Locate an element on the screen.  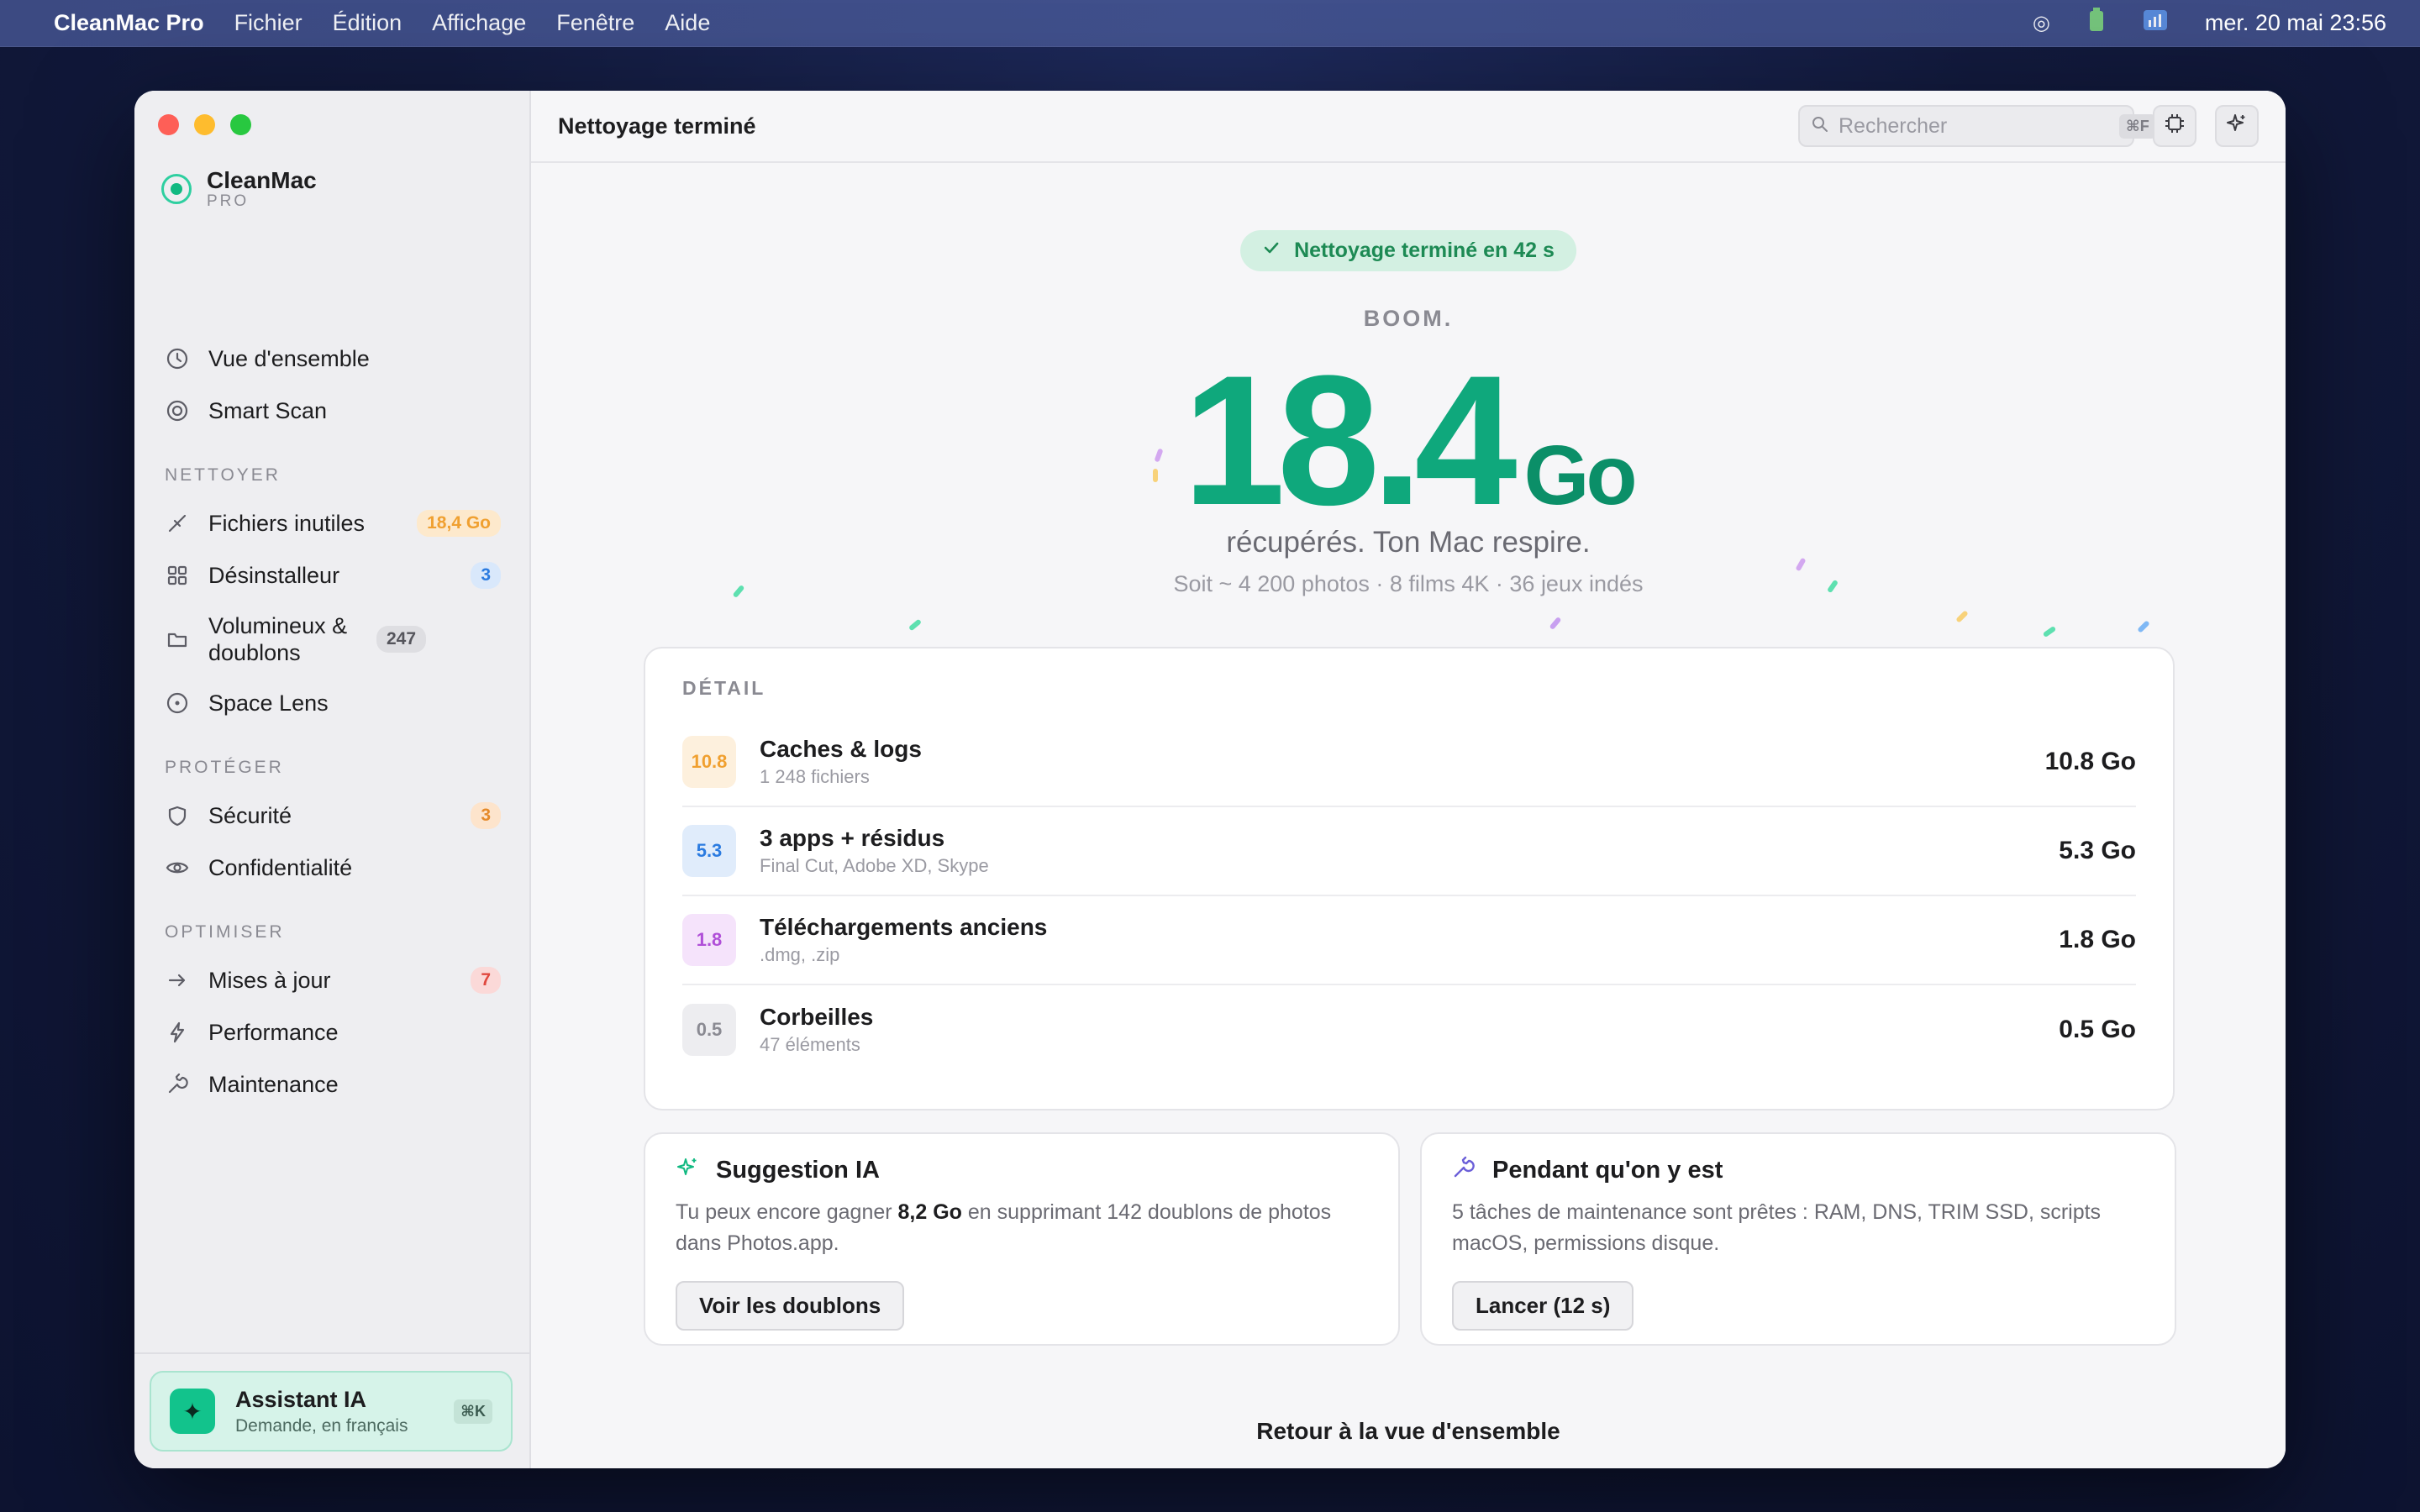
card-body-highlight: 8,2 Go is located at coordinates (930, 1212).